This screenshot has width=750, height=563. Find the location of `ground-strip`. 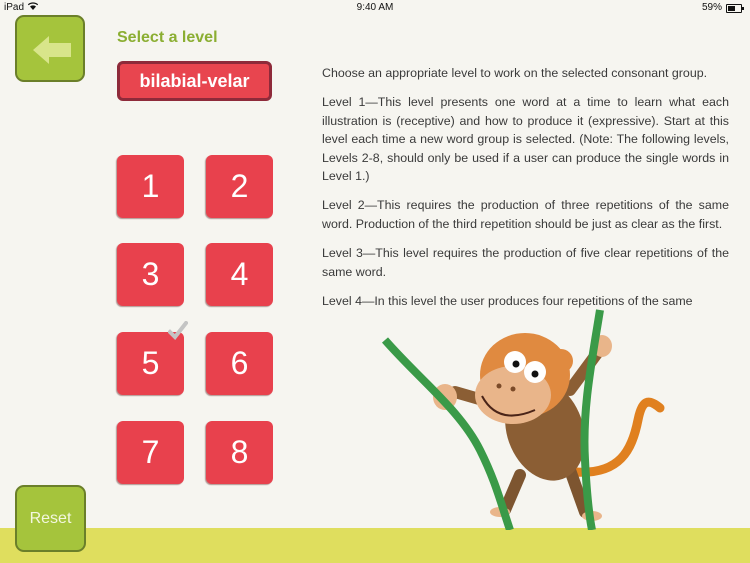

ground-strip is located at coordinates (375, 545).